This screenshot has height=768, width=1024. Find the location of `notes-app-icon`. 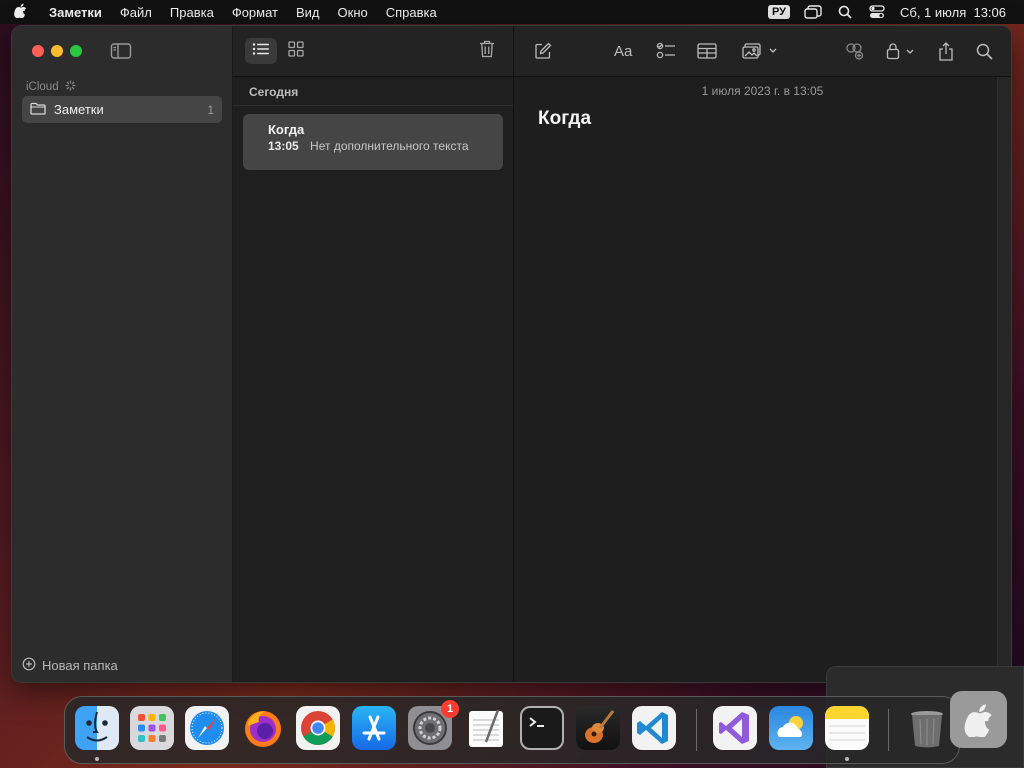

notes-app-icon is located at coordinates (847, 728).